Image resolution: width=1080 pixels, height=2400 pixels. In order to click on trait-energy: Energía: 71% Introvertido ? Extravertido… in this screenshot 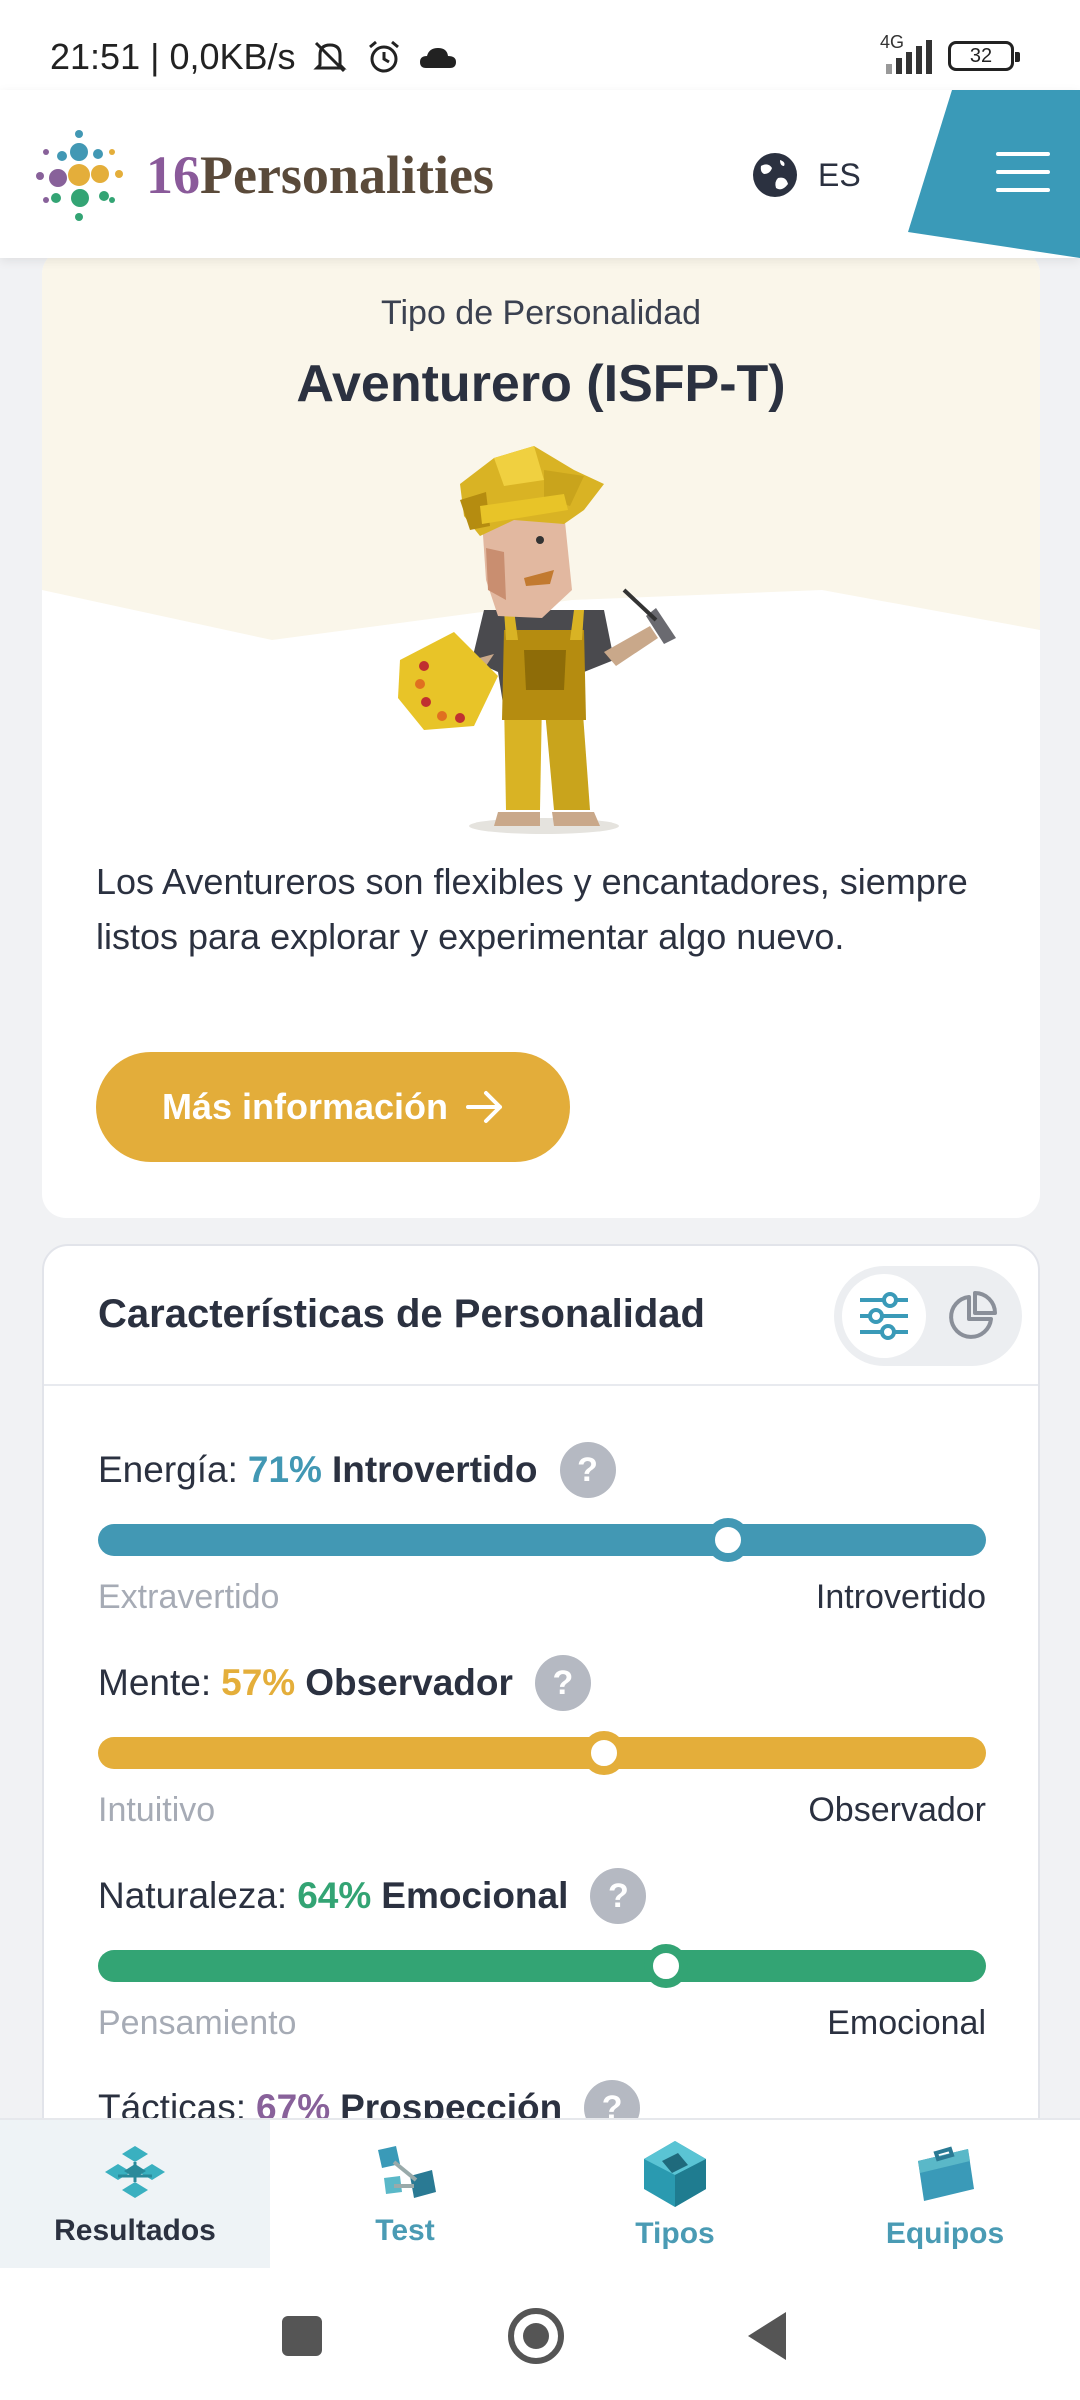, I will do `click(542, 1529)`.